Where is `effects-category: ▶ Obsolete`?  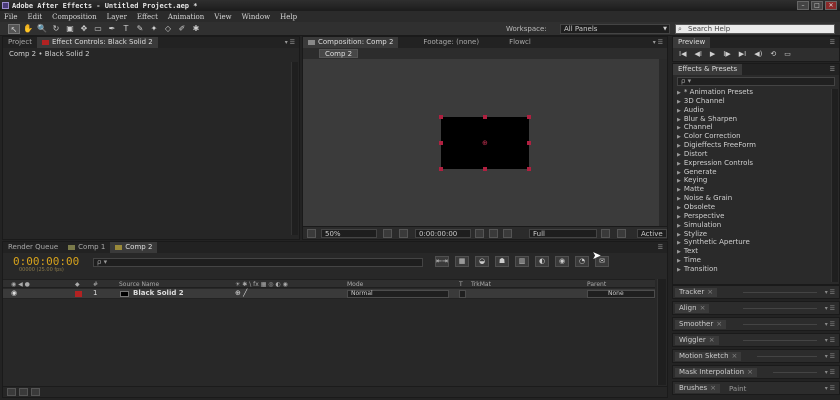
effects-category: ▶ Obsolete is located at coordinates (752, 207).